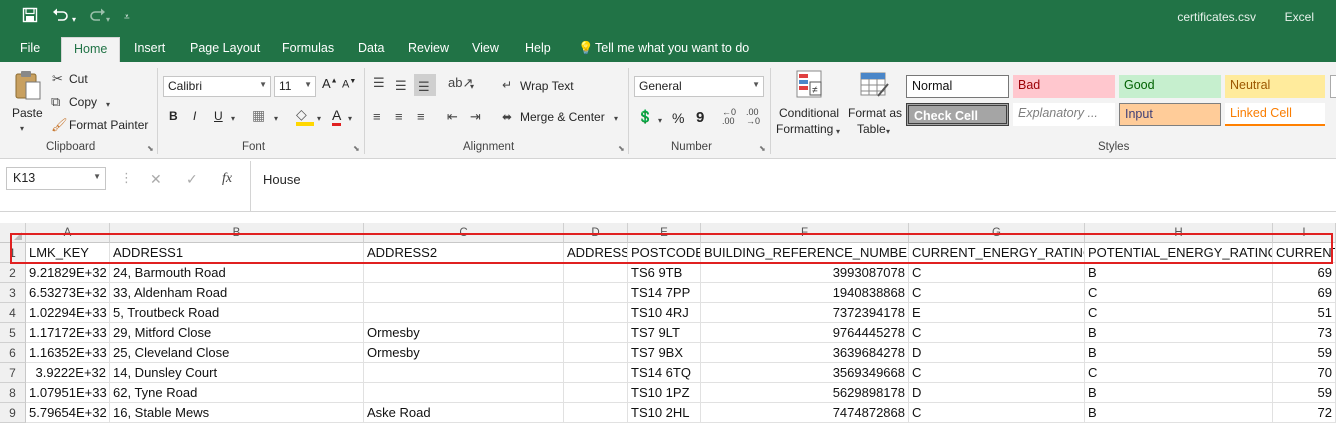  I want to click on table-cell: 3.9222E+32, so click(68, 373).